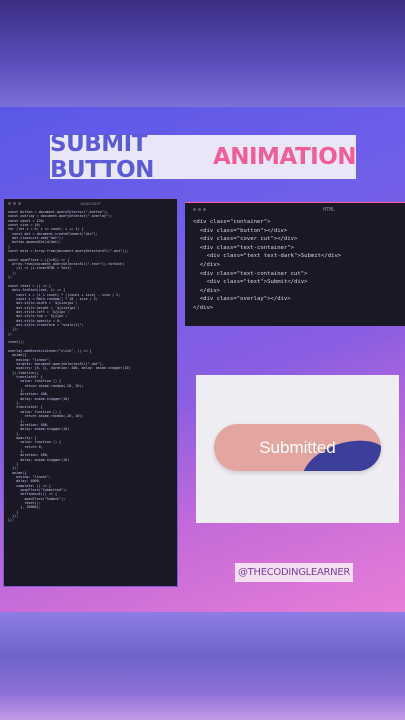 This screenshot has height=720, width=405. I want to click on window-controls, so click(199, 209).